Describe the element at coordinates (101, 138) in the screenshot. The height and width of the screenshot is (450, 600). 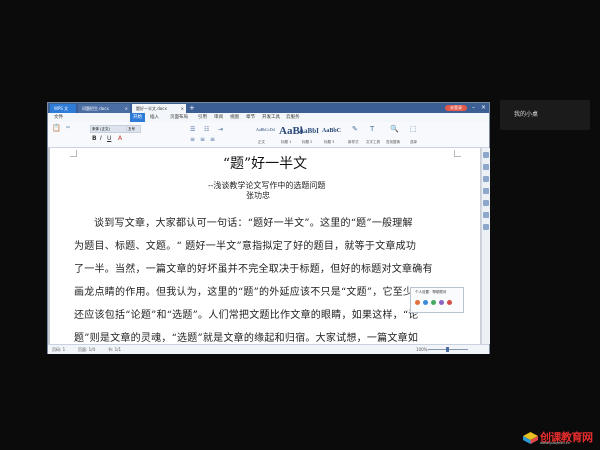
I see `italic-icon: I` at that location.